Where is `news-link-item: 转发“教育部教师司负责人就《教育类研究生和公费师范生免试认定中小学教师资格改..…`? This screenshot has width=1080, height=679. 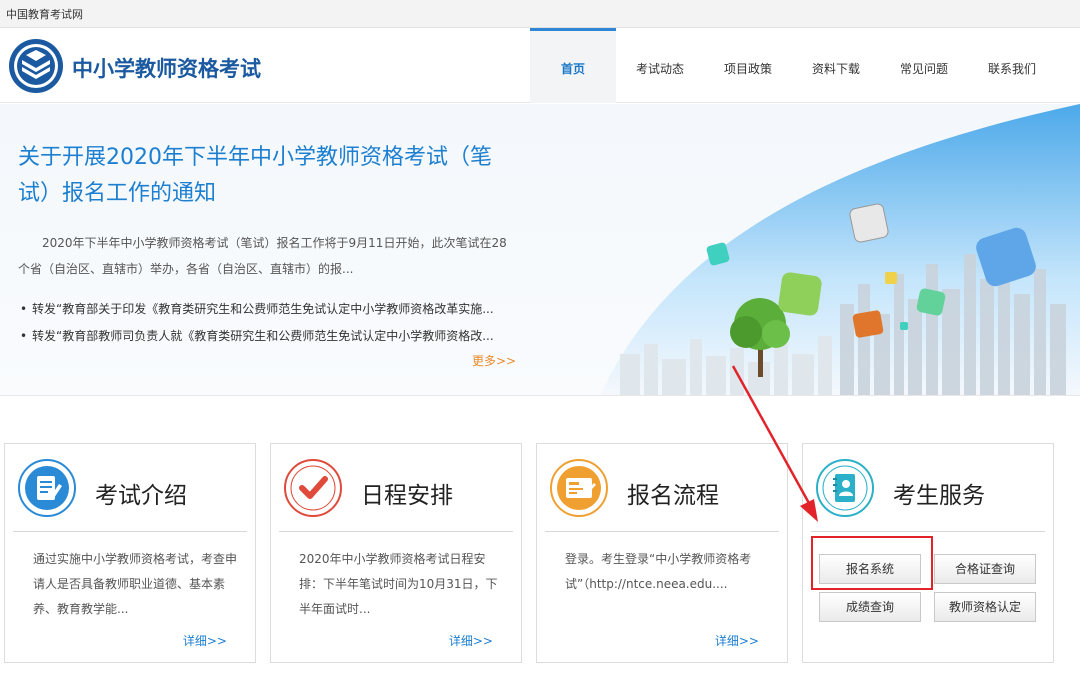 news-link-item: 转发“教育部教师司负责人就《教育类研究生和公费师范生免试认定中小学教师资格改..… is located at coordinates (274, 336).